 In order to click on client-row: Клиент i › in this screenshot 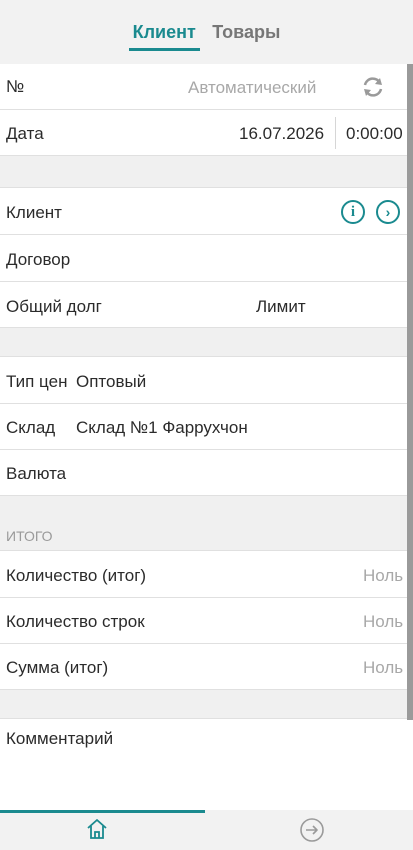, I will do `click(203, 211)`.